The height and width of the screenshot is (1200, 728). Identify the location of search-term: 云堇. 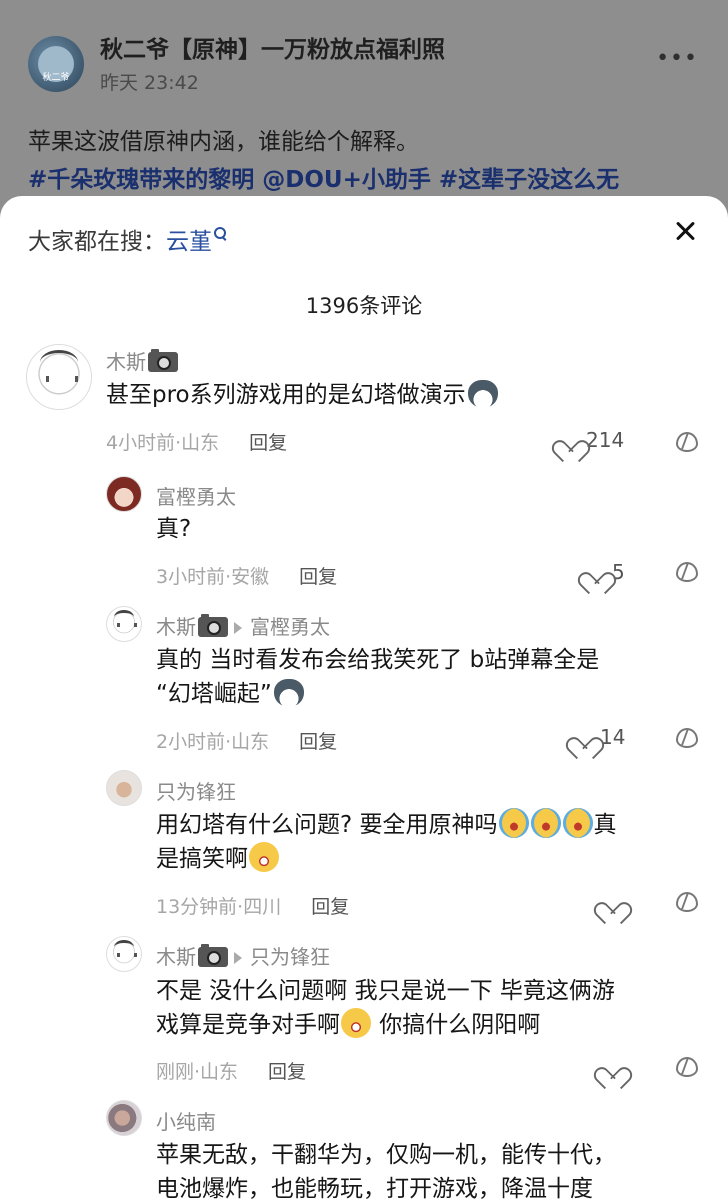
(189, 242).